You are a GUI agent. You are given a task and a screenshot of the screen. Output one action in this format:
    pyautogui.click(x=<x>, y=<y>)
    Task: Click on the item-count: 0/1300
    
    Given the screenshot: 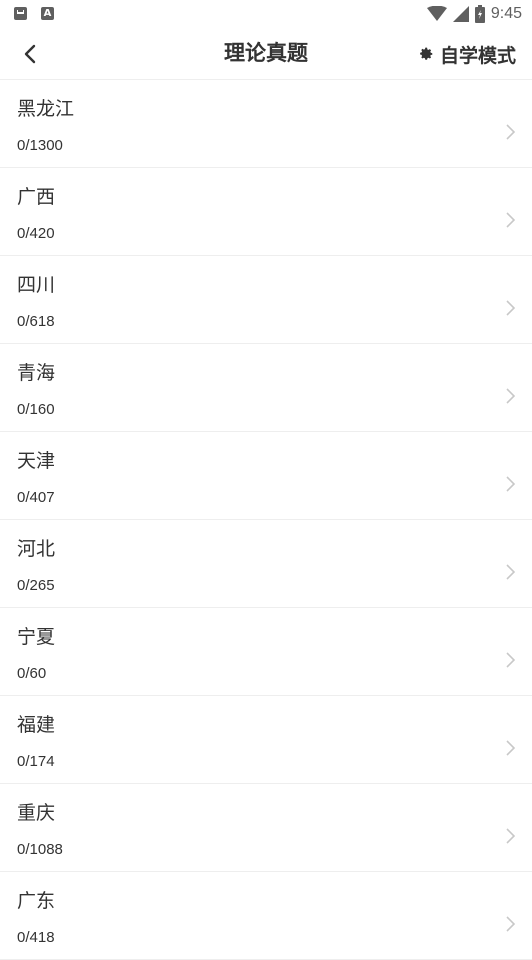 What is the action you would take?
    pyautogui.click(x=40, y=145)
    